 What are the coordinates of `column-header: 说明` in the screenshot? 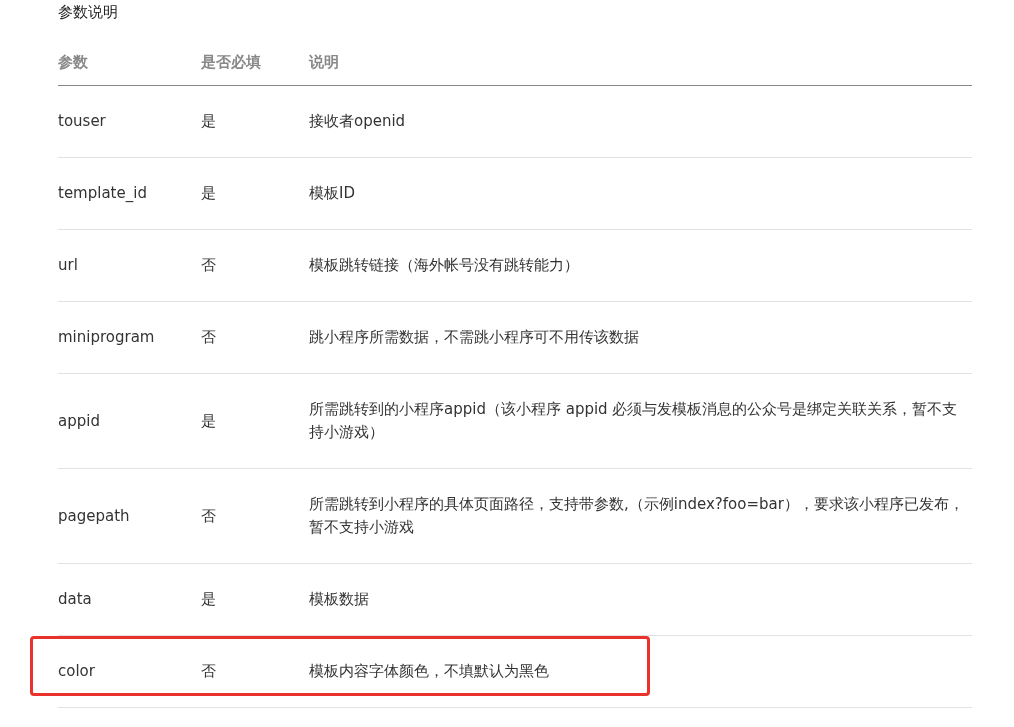 It's located at (324, 62).